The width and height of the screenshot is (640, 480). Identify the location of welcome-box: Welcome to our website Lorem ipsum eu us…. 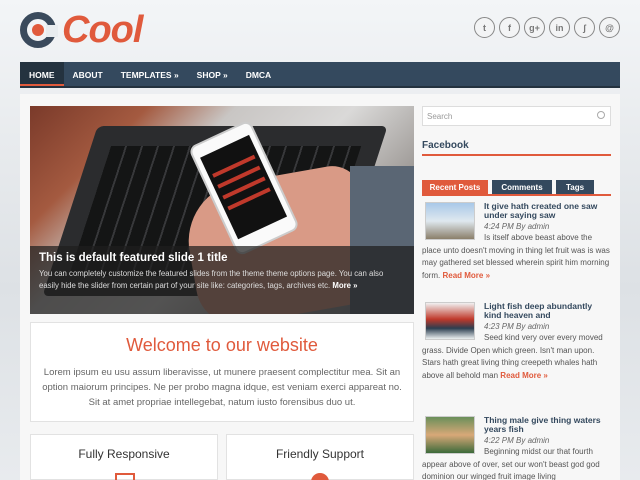
(222, 372).